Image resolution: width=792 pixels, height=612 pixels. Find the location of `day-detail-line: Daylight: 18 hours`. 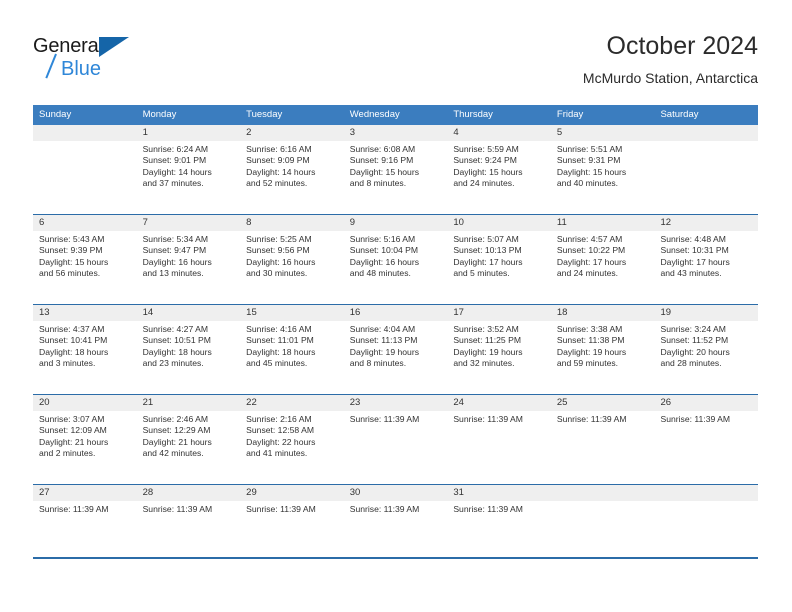

day-detail-line: Daylight: 18 hours is located at coordinates (177, 351).